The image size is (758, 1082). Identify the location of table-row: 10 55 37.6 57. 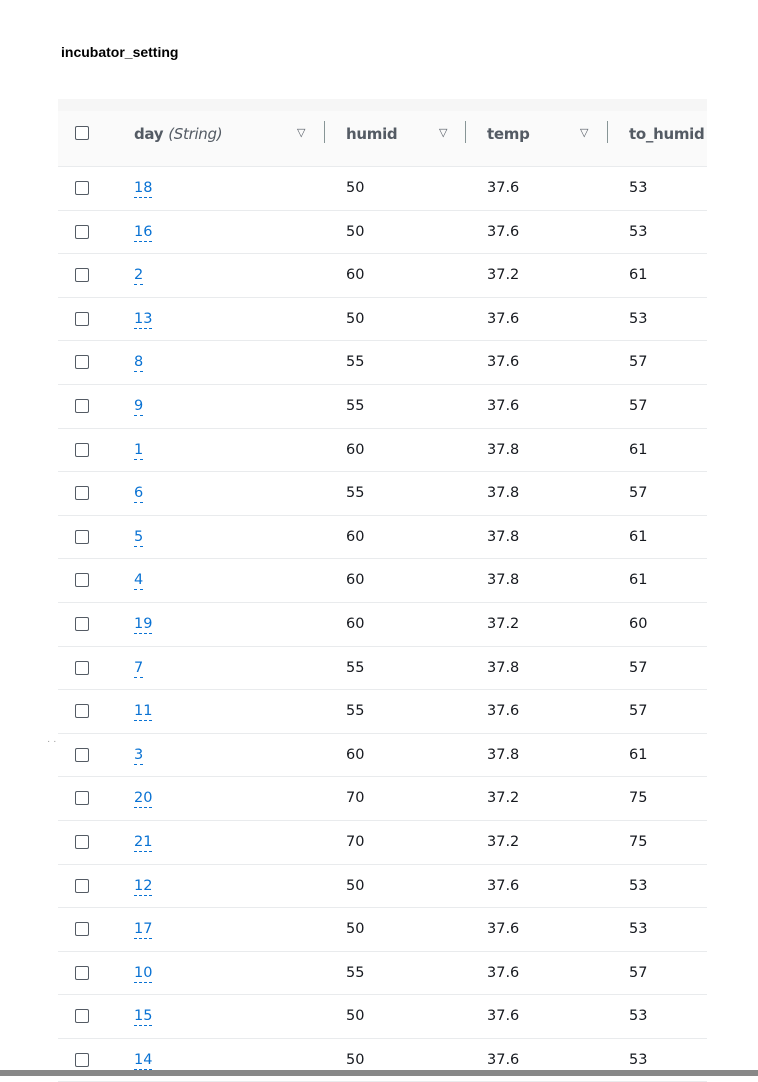
(382, 974).